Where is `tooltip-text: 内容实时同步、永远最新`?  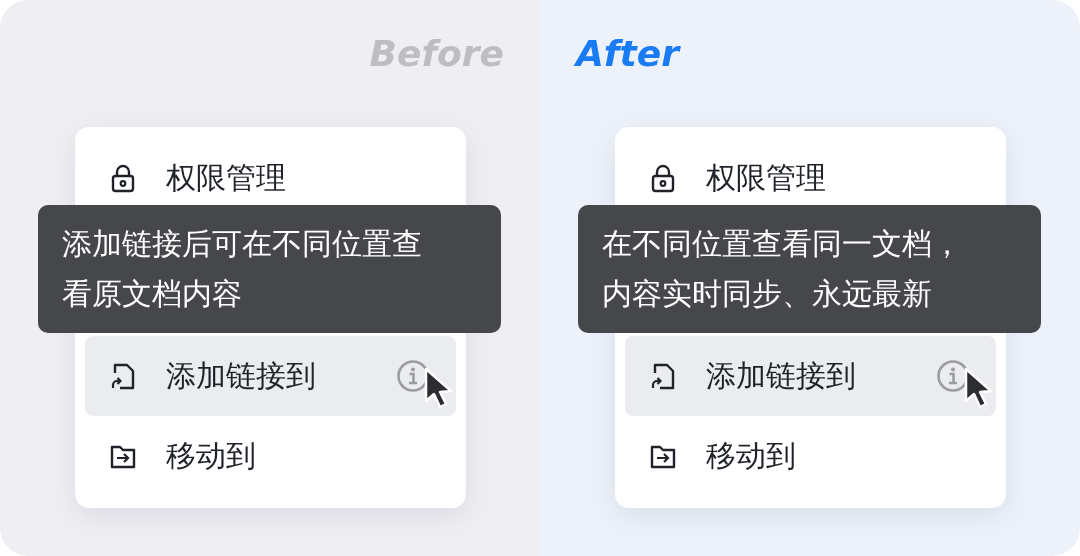 tooltip-text: 内容实时同步、永远最新 is located at coordinates (767, 294).